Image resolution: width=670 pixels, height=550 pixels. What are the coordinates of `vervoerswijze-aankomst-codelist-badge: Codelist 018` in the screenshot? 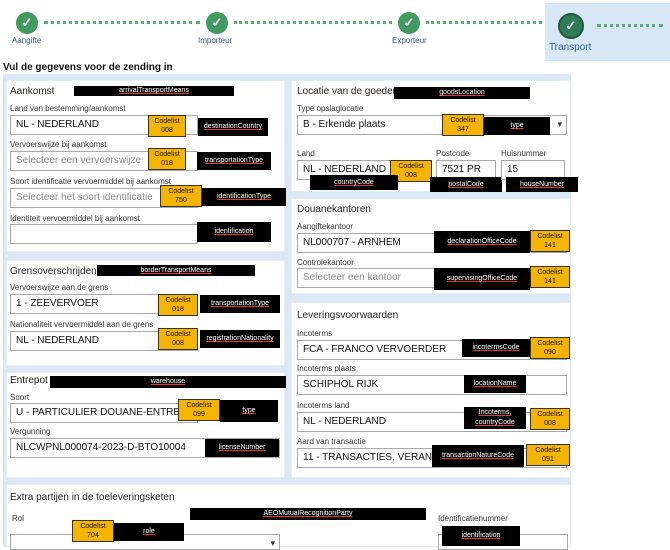 It's located at (167, 159).